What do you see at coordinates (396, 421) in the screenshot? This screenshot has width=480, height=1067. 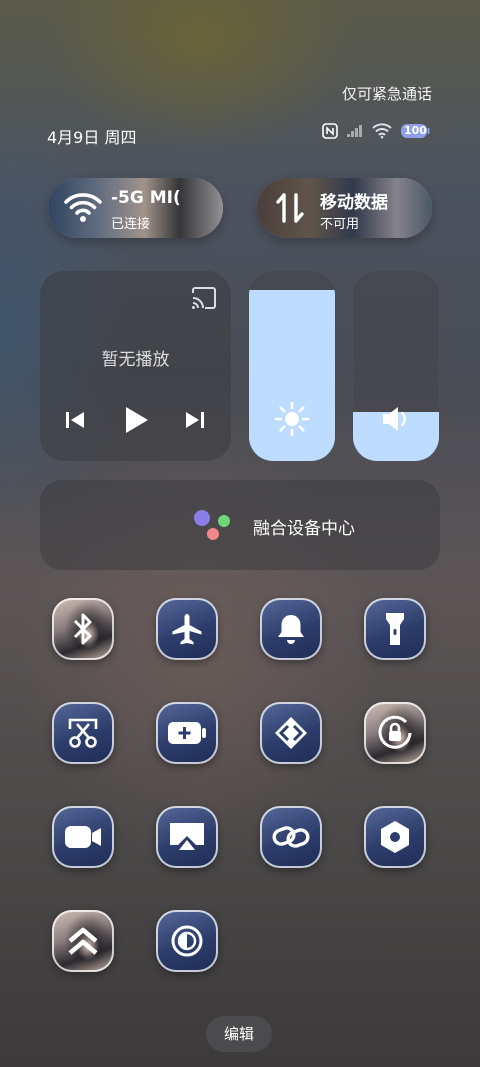 I see `speaker-icon` at bounding box center [396, 421].